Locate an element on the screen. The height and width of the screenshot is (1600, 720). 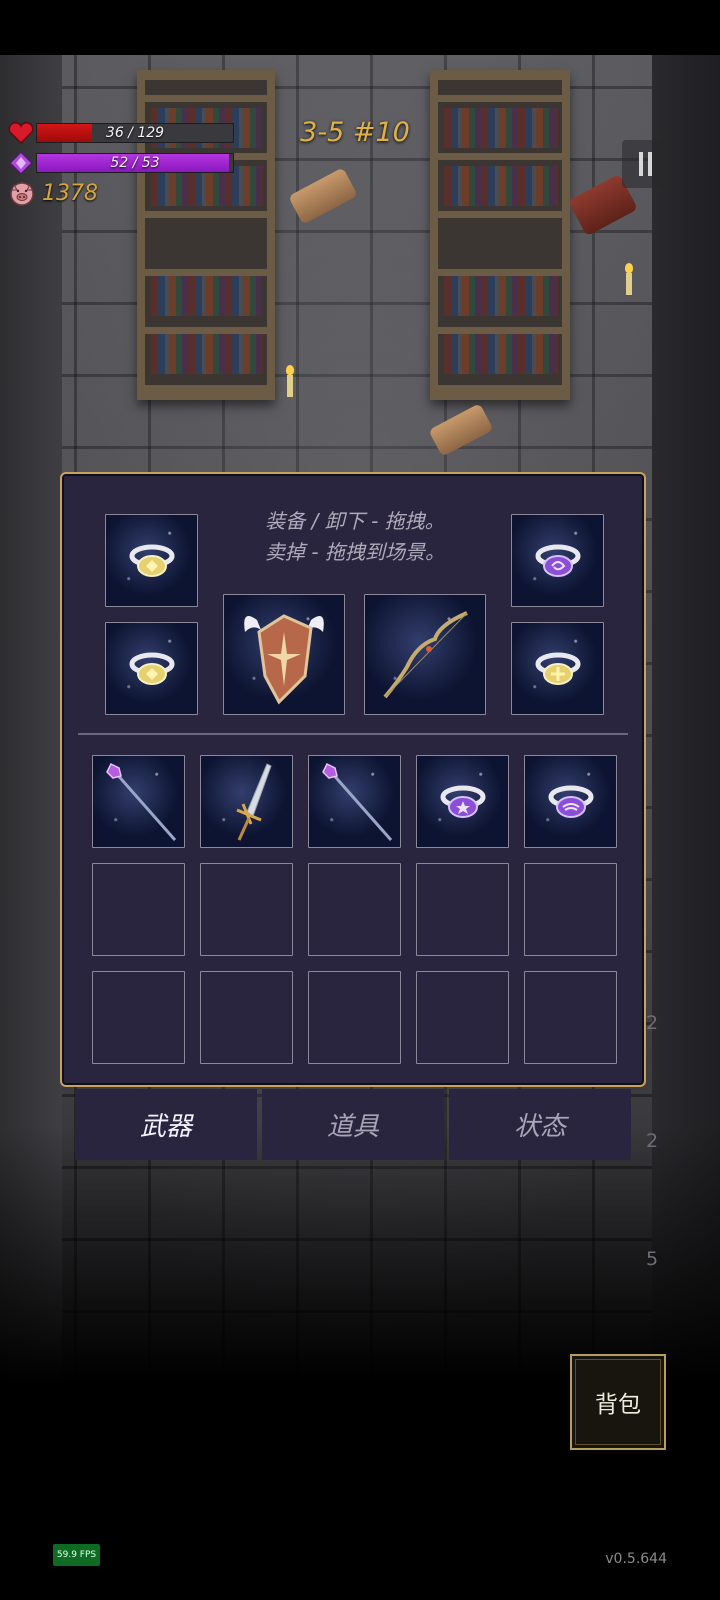
backpack-button: 背包 is located at coordinates (618, 1402).